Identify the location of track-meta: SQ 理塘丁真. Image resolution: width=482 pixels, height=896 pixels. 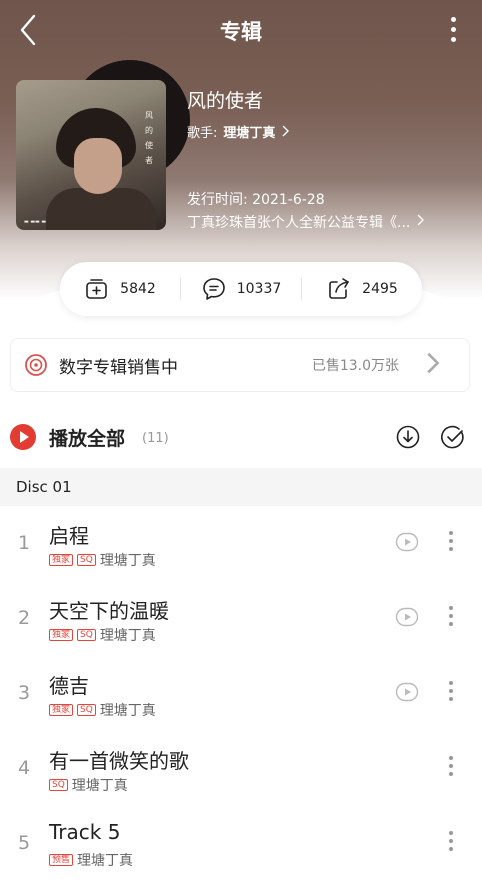
(88, 785).